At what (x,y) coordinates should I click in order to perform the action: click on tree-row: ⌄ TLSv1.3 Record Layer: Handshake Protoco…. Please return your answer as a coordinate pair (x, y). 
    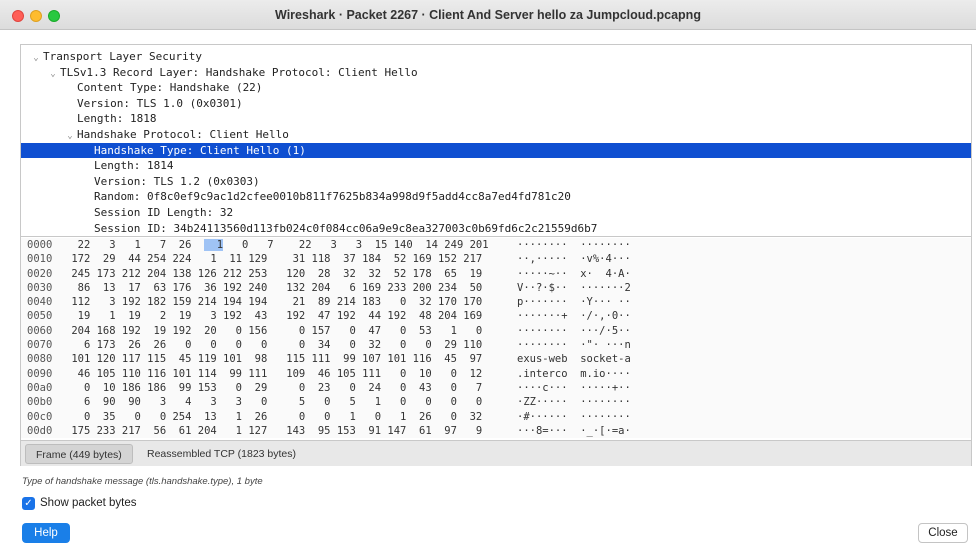
    Looking at the image, I should click on (496, 73).